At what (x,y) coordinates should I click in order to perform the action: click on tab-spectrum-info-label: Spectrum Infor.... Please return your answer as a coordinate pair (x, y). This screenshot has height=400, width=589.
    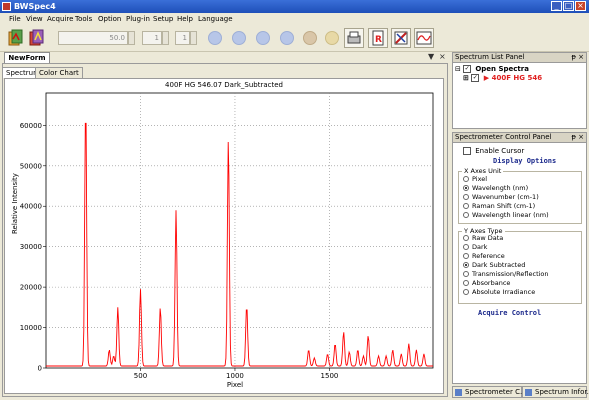
    Looking at the image, I should click on (562, 392).